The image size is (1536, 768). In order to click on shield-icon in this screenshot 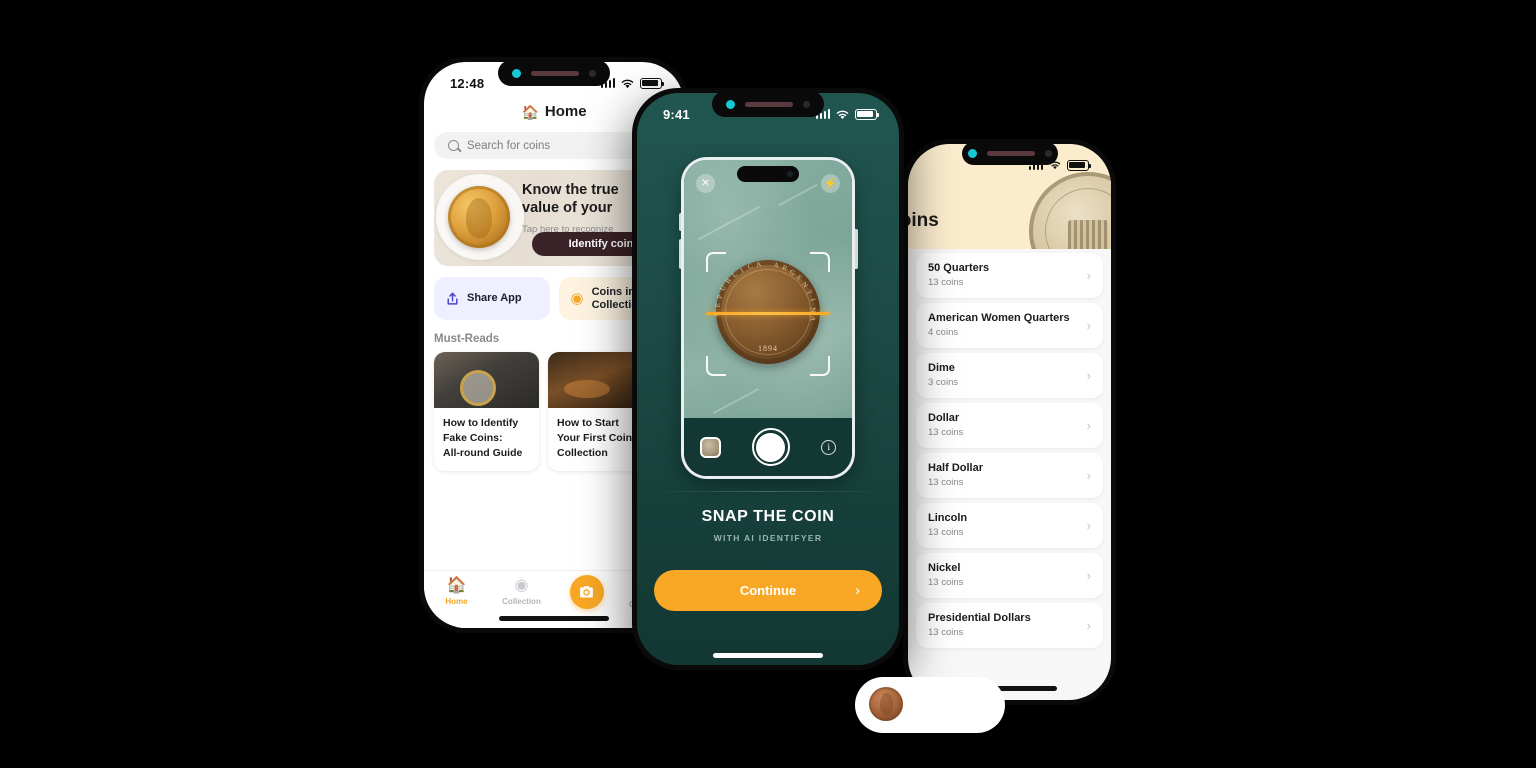, I will do `click(1088, 234)`.